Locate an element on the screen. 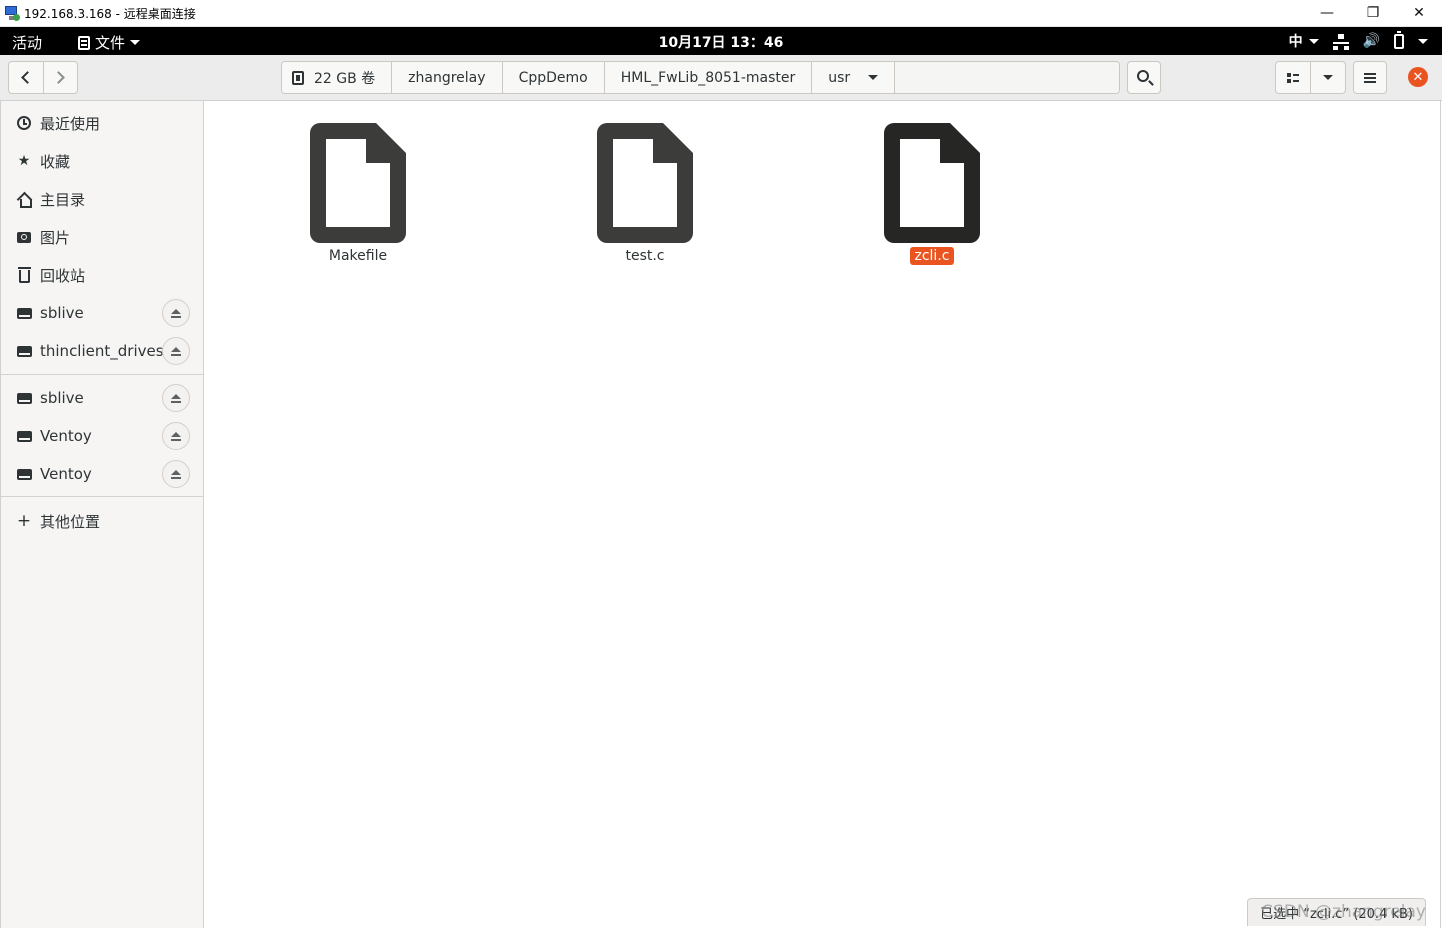 The height and width of the screenshot is (928, 1442). rdp-title-bar: 192.168.3.168 - 远程桌面连接 — ❐ ✕ is located at coordinates (721, 13).